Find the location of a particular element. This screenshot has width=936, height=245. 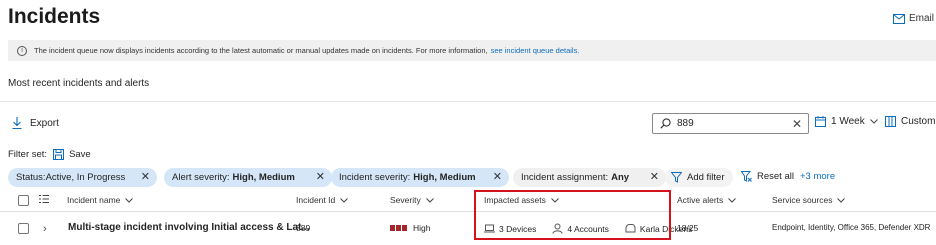

page-title: Incidents is located at coordinates (54, 16).